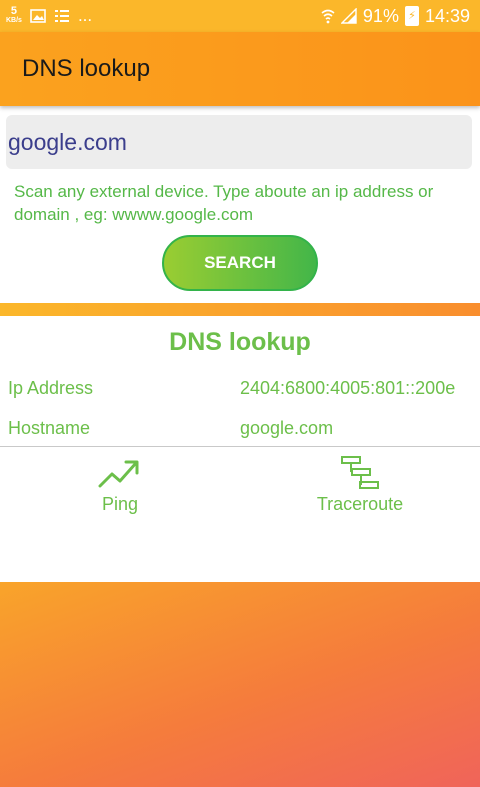  Describe the element at coordinates (240, 446) in the screenshot. I see `result-divider` at that location.